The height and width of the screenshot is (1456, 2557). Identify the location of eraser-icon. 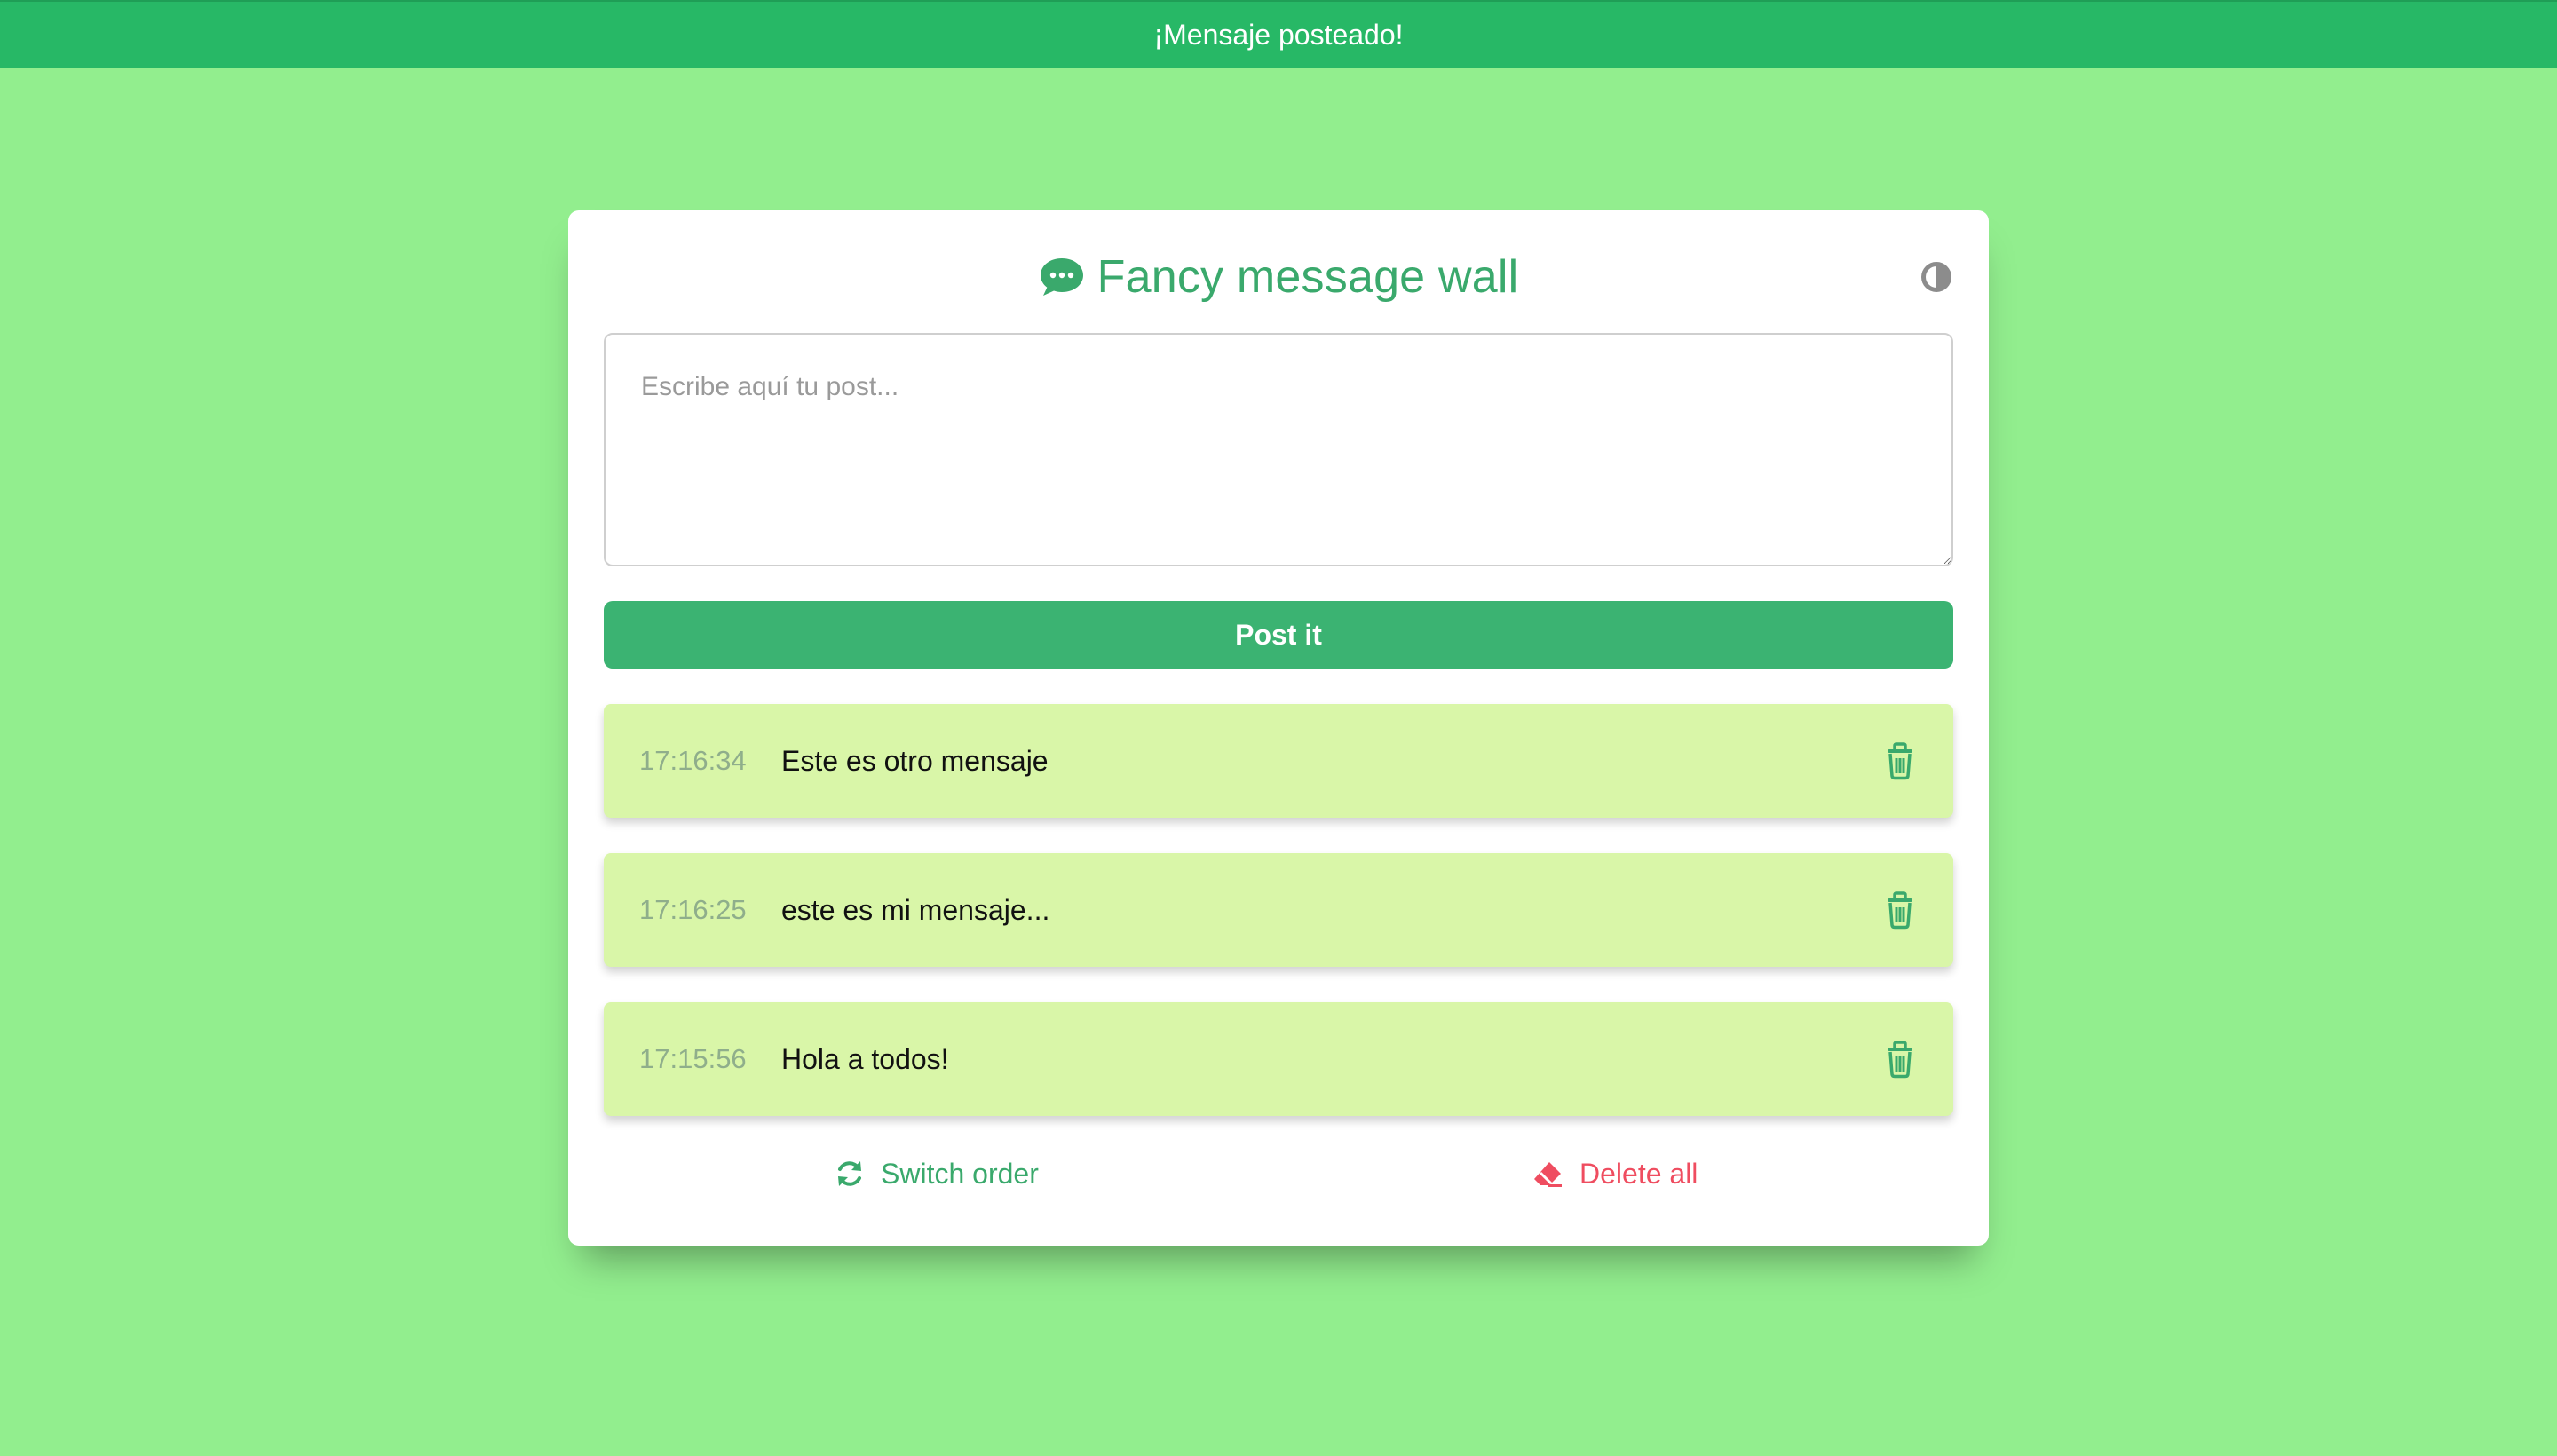
(1548, 1174).